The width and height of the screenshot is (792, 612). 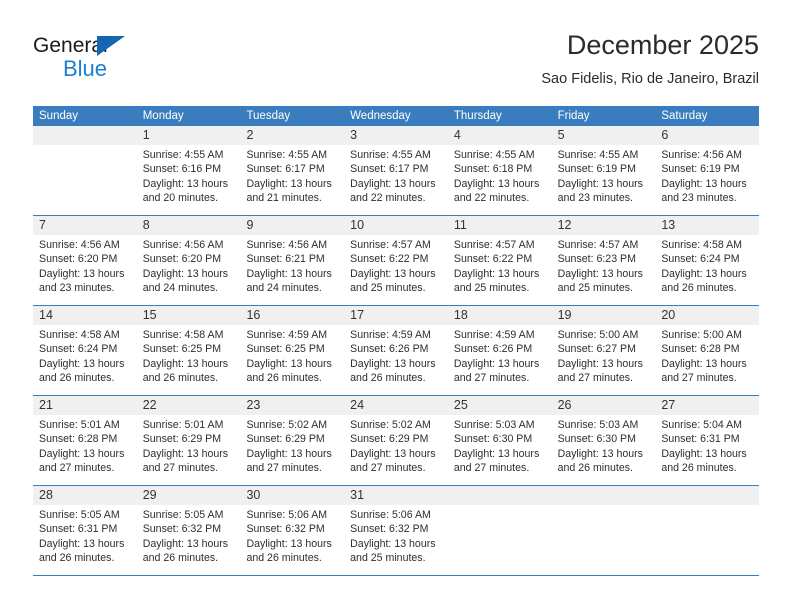 I want to click on day-details, so click(x=85, y=146).